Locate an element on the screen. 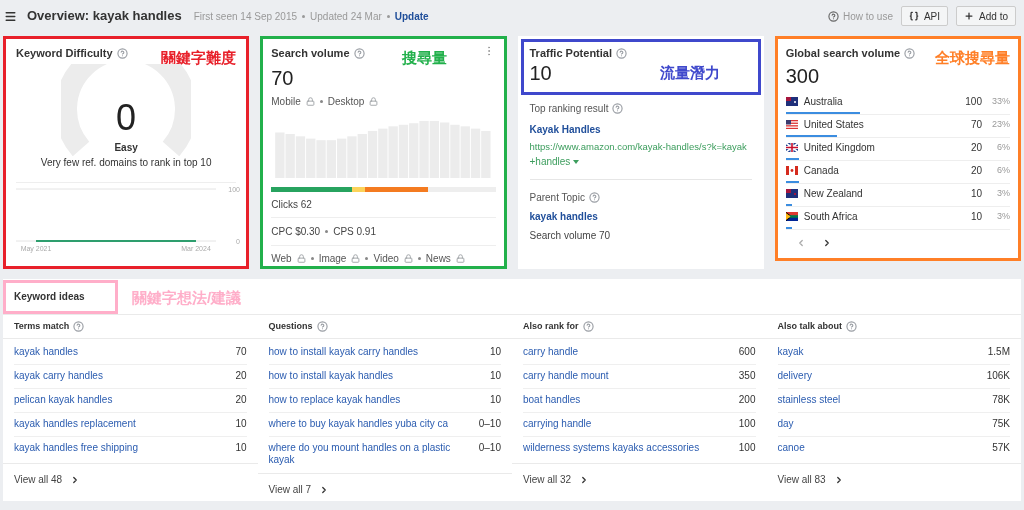  country-name: New Zealand is located at coordinates (833, 194).